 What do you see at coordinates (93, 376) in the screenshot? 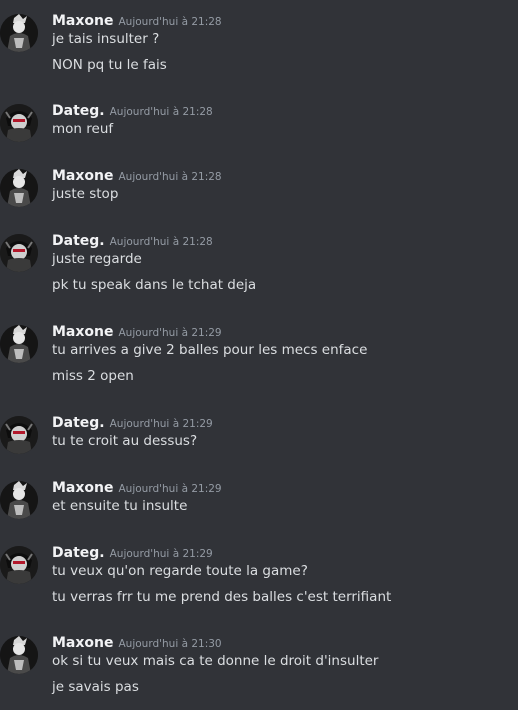
I see `message-text: miss 2 open` at bounding box center [93, 376].